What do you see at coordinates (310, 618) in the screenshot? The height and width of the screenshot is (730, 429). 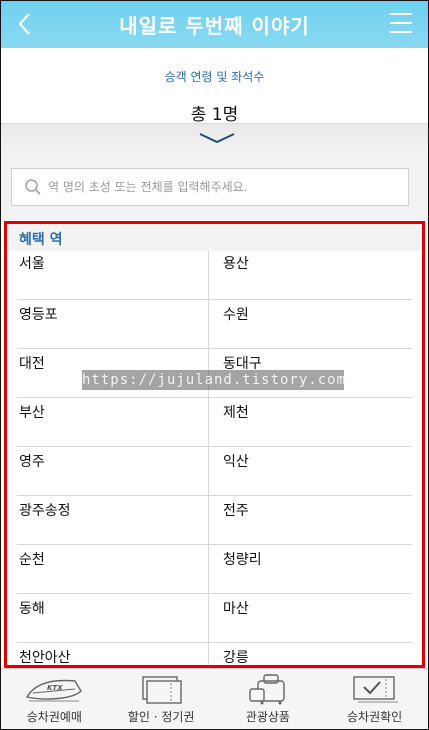 I see `station-item: 마산` at bounding box center [310, 618].